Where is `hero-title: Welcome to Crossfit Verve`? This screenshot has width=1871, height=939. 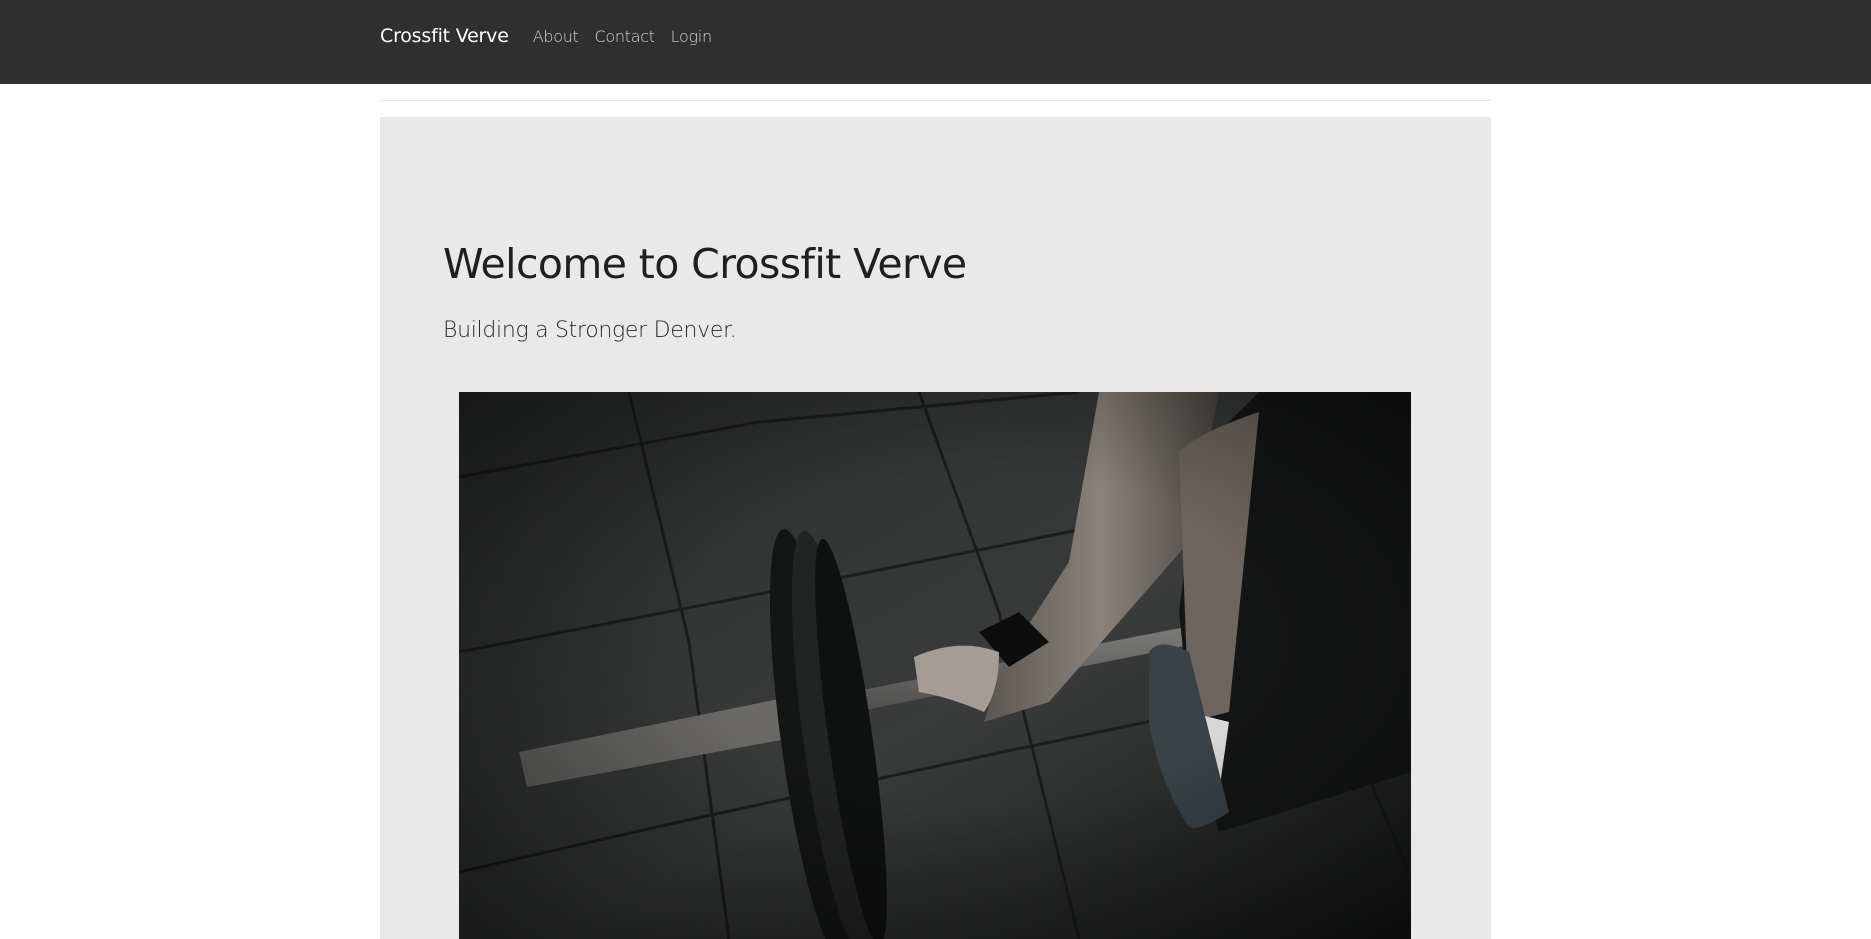
hero-title: Welcome to Crossfit Verve is located at coordinates (705, 264).